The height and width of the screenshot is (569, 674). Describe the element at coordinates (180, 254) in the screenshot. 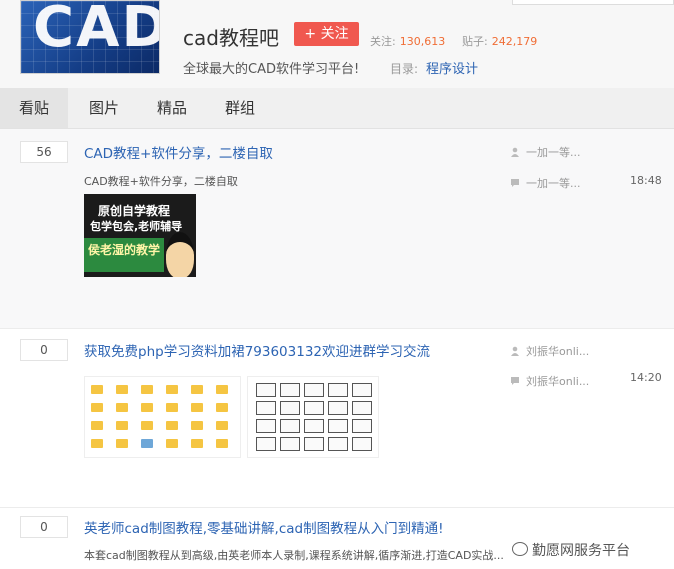

I see `cartoon-face-illustration` at that location.